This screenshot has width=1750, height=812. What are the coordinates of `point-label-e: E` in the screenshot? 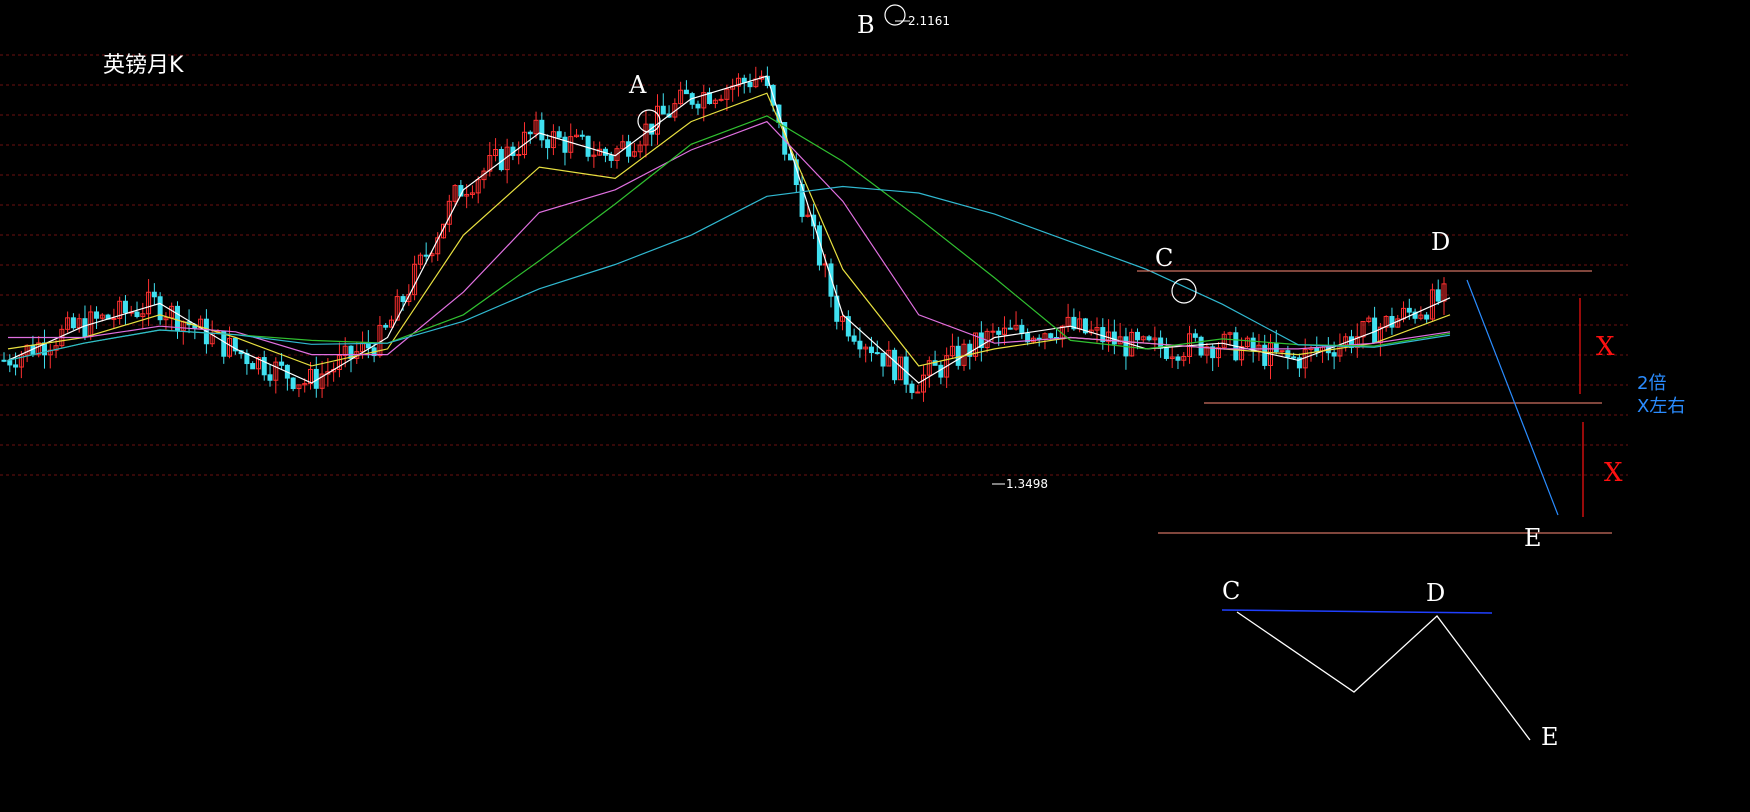 It's located at (1533, 538).